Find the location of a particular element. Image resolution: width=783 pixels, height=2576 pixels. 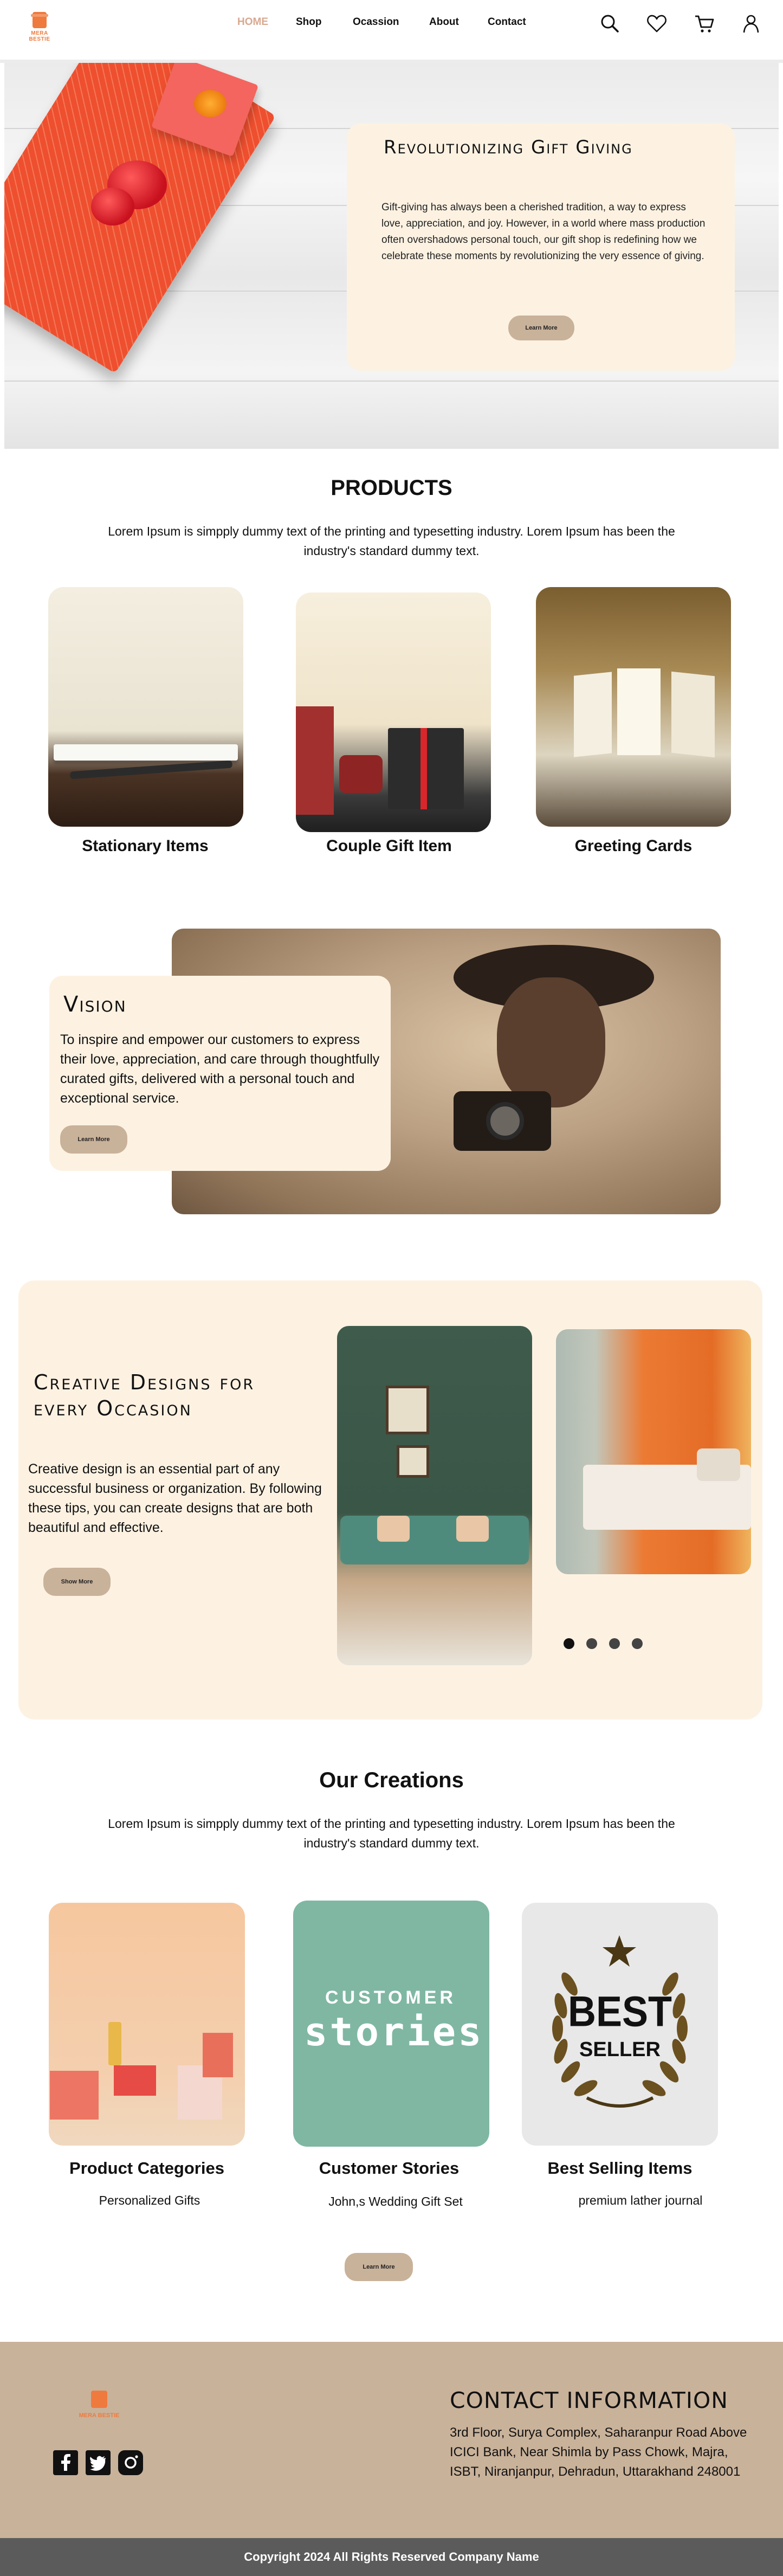

products-title: PRODUCTS is located at coordinates (391, 488).